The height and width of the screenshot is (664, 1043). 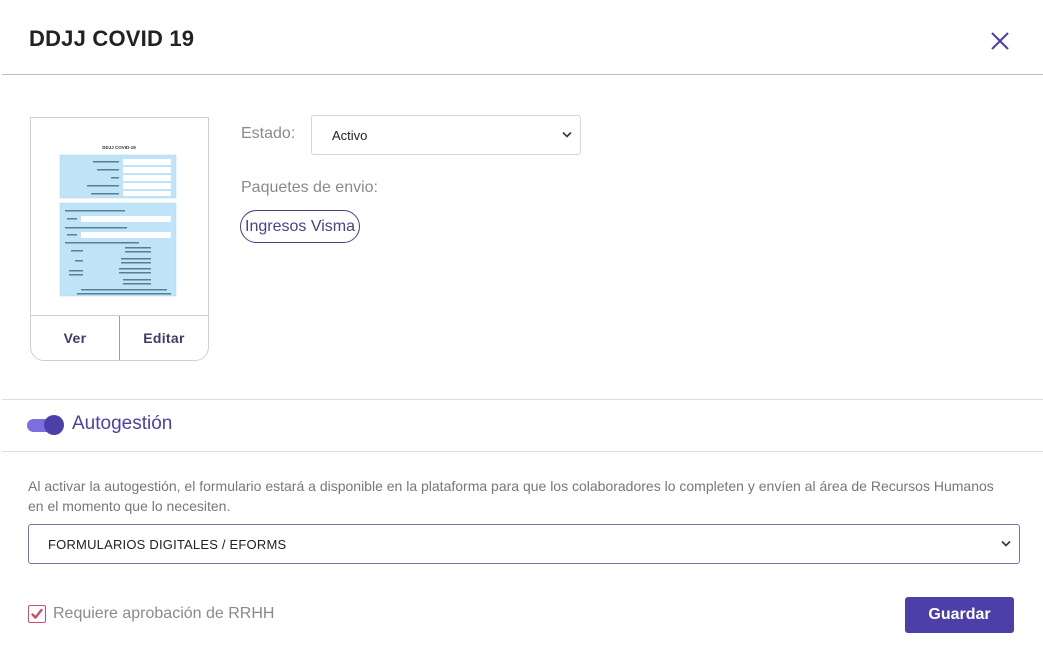 What do you see at coordinates (309, 187) in the screenshot?
I see `paquetes-label: Paquetes de envio:` at bounding box center [309, 187].